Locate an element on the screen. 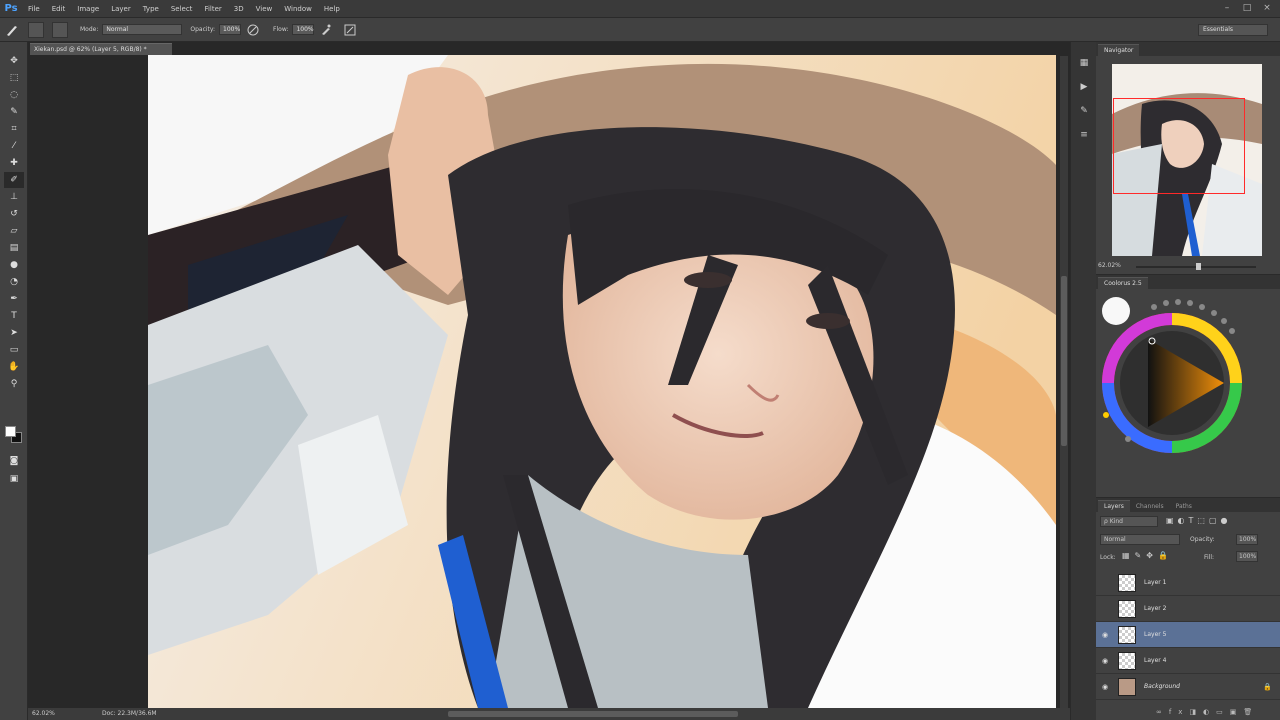  dodge-tool-icon: ◔ is located at coordinates (14, 282).